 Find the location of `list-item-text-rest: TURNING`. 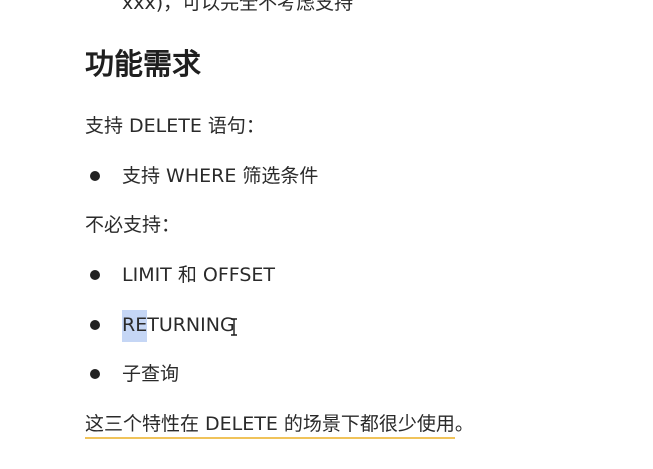

list-item-text-rest: TURNING is located at coordinates (191, 325).